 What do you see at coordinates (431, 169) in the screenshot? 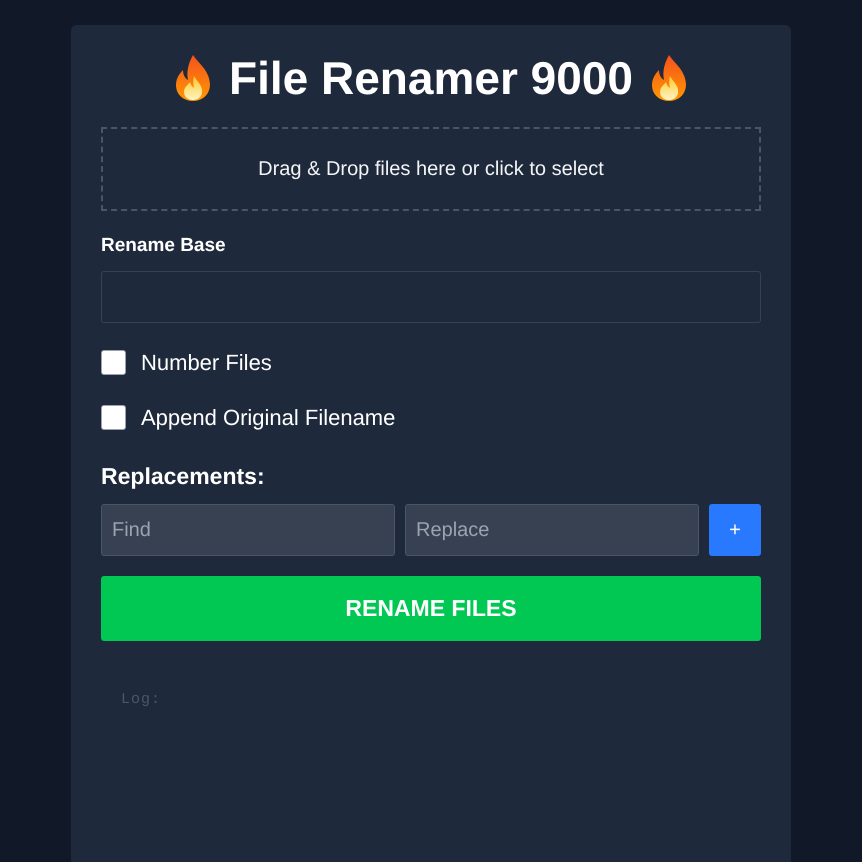
I see `drop-zone: Drag & Drop files here or click to select` at bounding box center [431, 169].